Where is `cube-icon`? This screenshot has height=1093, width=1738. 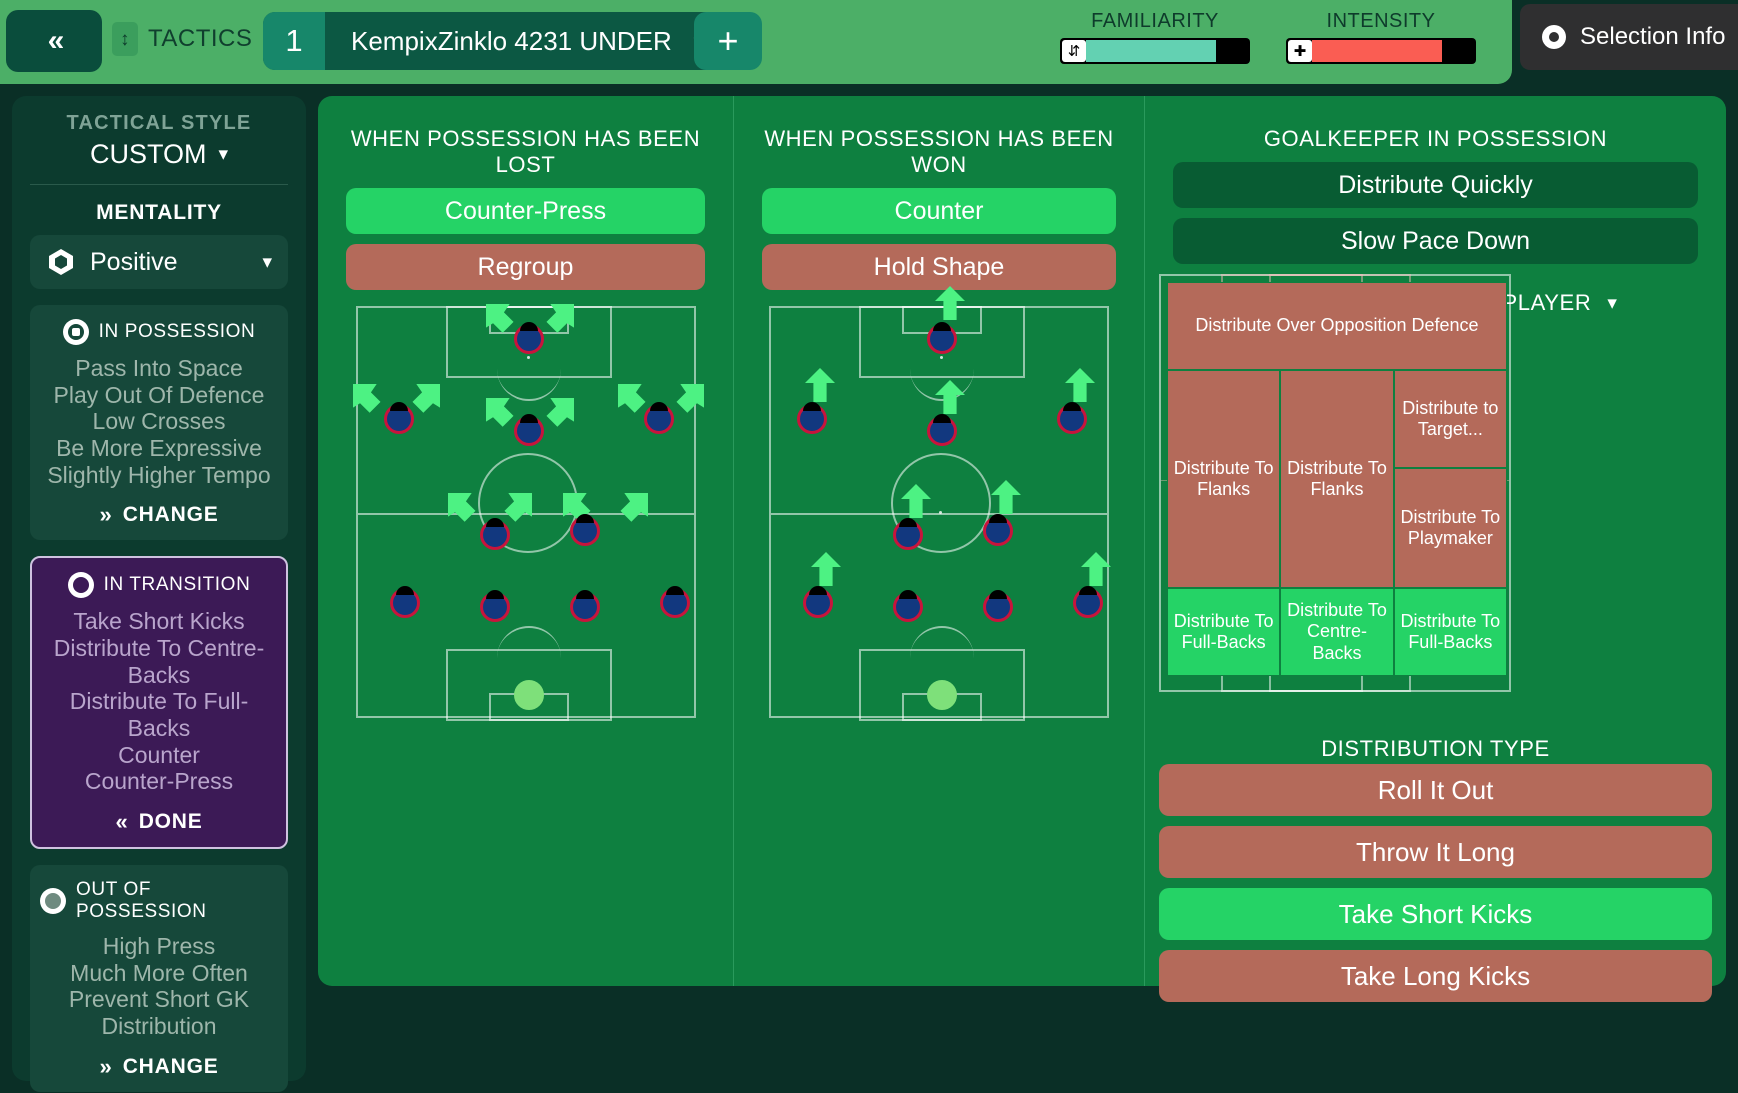
cube-icon is located at coordinates (61, 262).